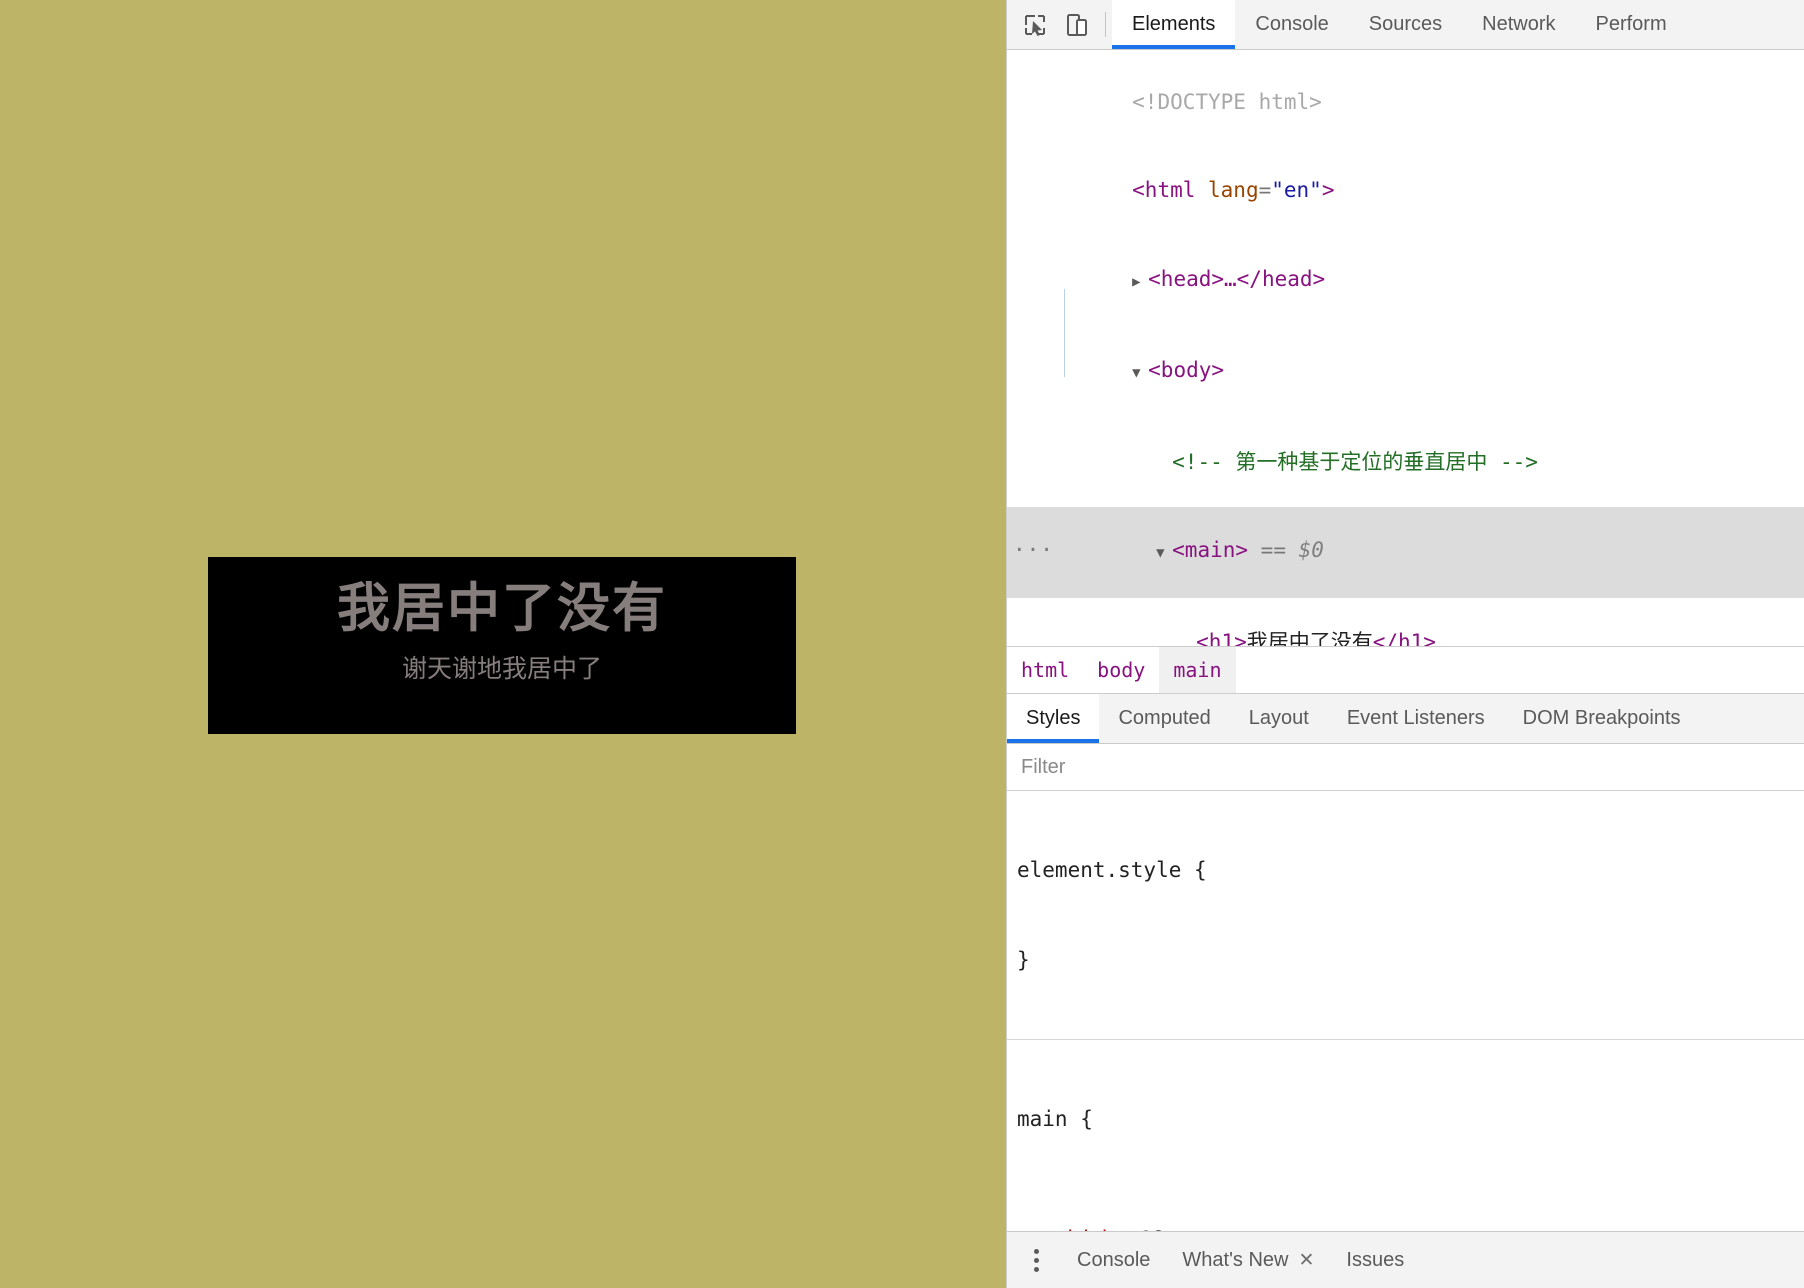  Describe the element at coordinates (1405, 915) in the screenshot. I see `rule-element-style: element.style { }` at that location.